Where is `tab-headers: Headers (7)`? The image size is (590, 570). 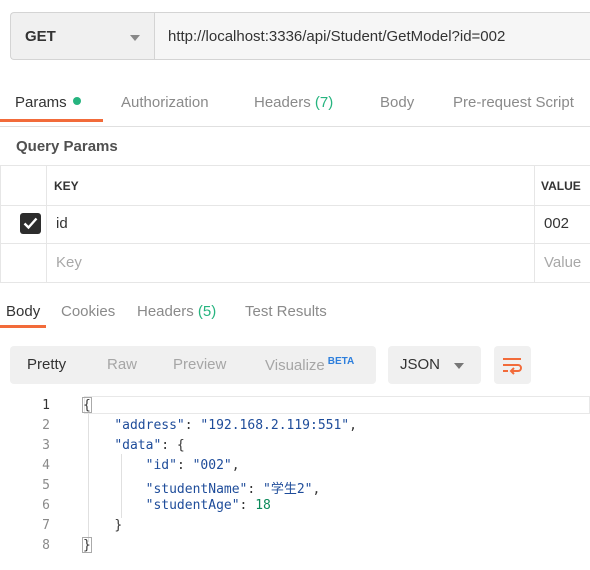 tab-headers: Headers (7) is located at coordinates (293, 102).